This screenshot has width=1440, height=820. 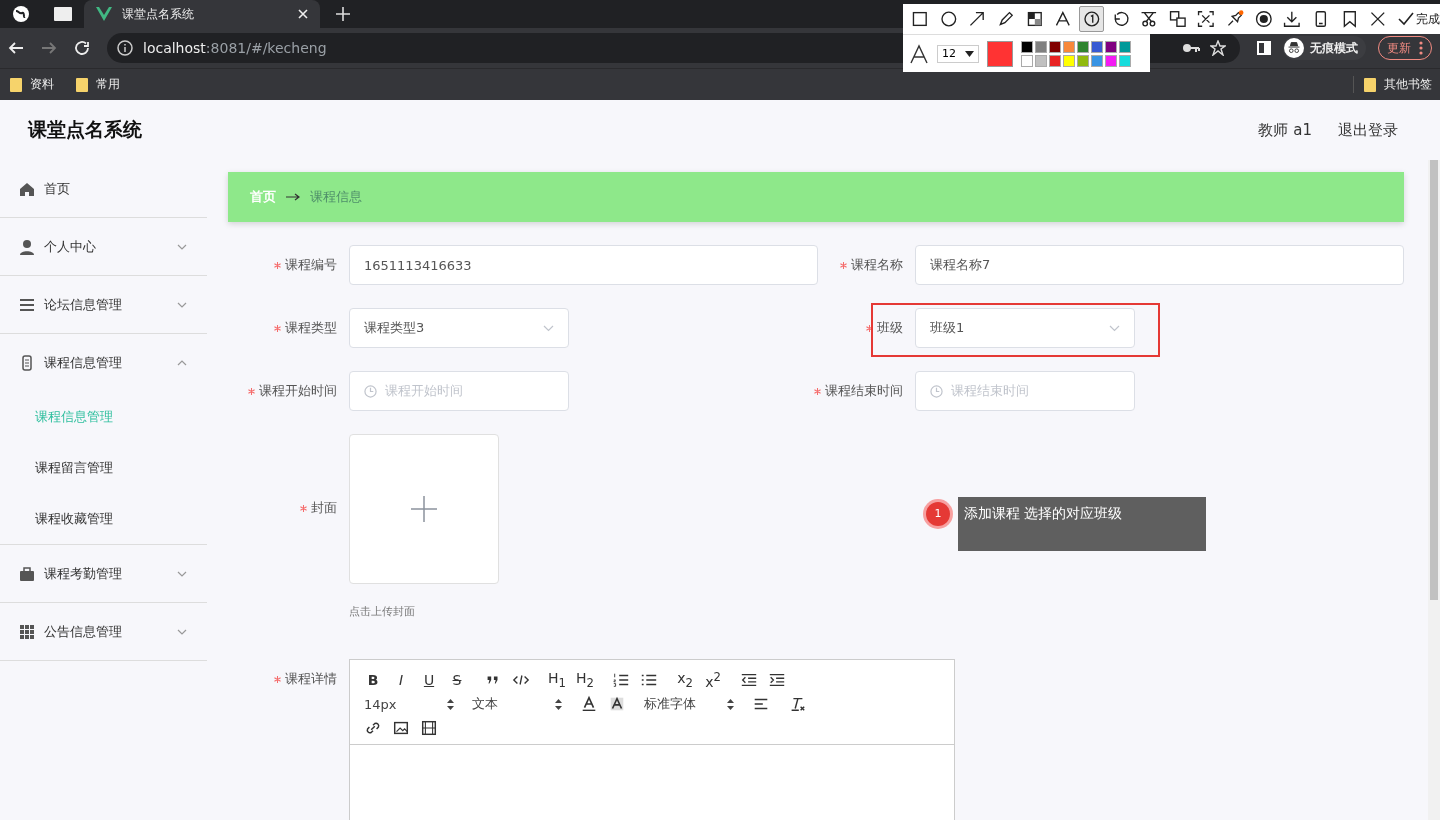 I want to click on annotation-note: 添加课程 选择的对应班级, so click(x=1082, y=524).